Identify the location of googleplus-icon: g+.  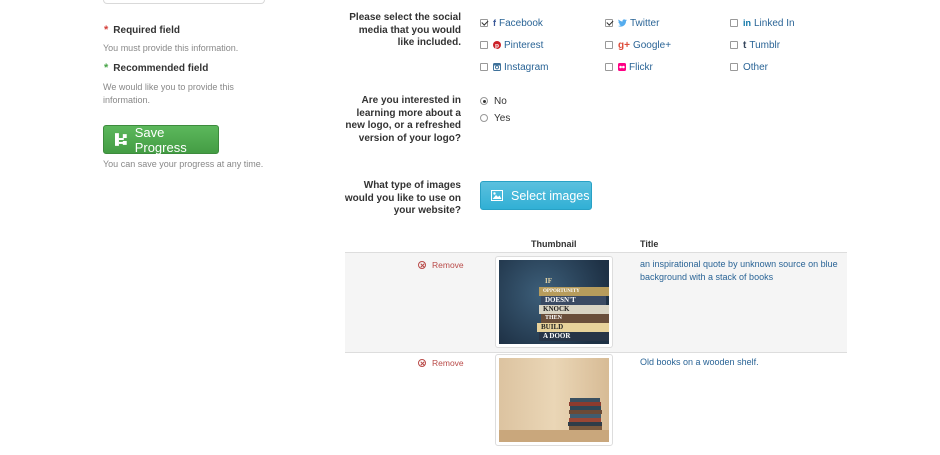
(624, 45).